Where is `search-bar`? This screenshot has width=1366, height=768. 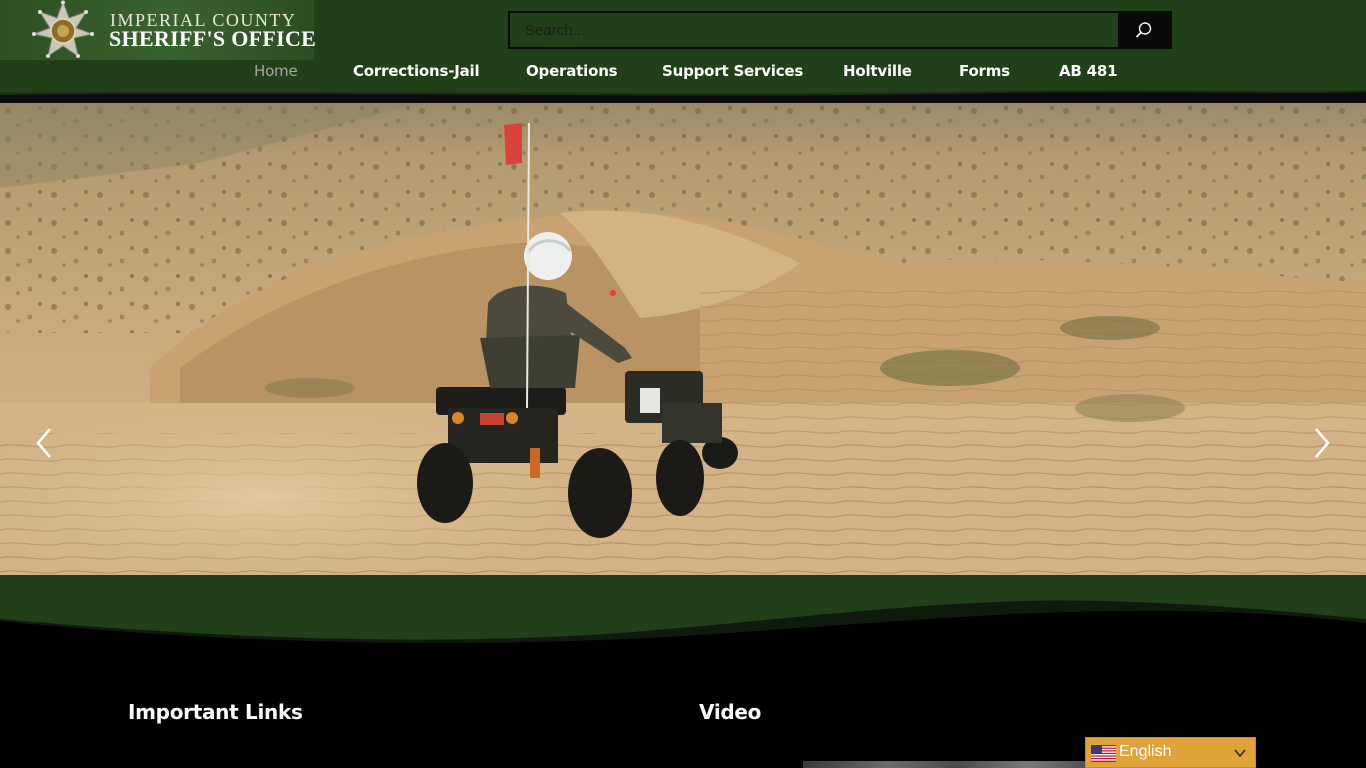
search-bar is located at coordinates (840, 30).